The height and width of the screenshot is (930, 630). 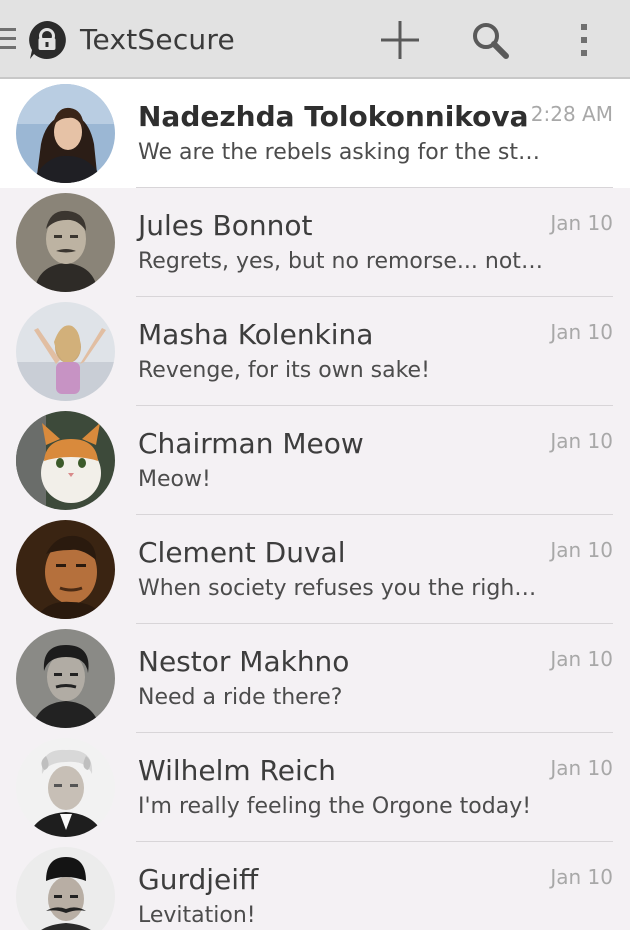 I want to click on overflow-menu-button, so click(x=584, y=40).